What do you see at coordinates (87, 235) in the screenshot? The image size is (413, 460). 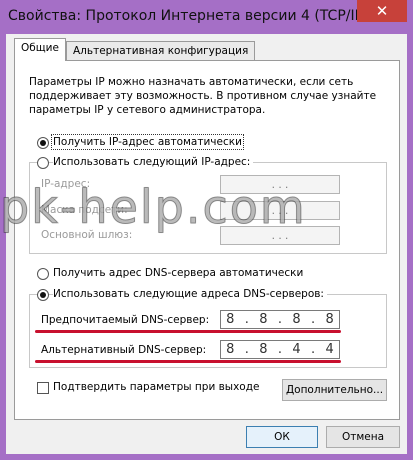 I see `gateway-label: Основной шлюз:` at bounding box center [87, 235].